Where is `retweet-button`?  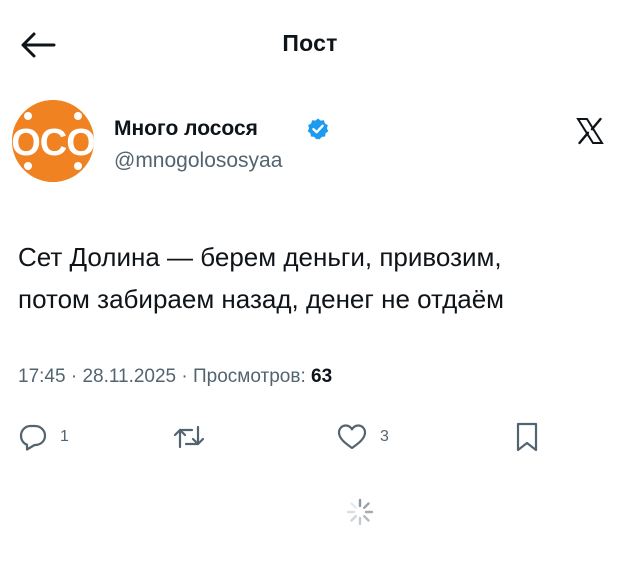
retweet-button is located at coordinates (189, 437).